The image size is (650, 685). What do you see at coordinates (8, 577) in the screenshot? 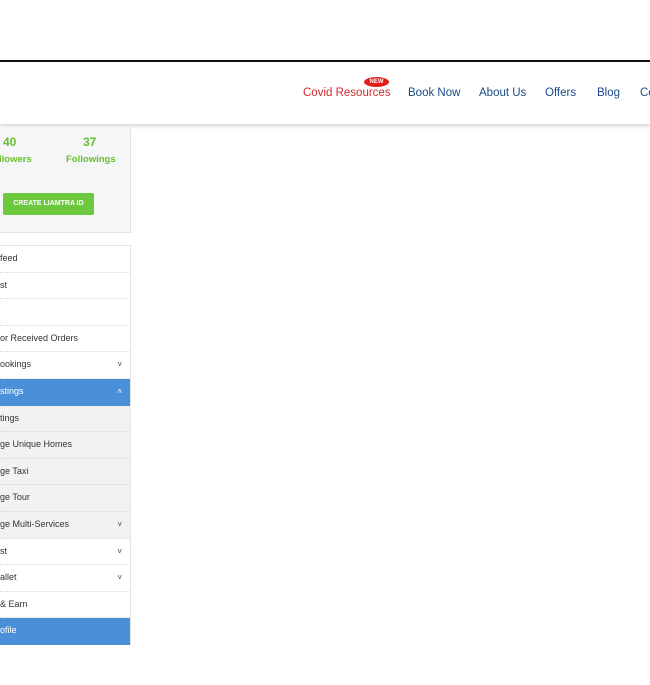
I see `menu-item-label: allet` at bounding box center [8, 577].